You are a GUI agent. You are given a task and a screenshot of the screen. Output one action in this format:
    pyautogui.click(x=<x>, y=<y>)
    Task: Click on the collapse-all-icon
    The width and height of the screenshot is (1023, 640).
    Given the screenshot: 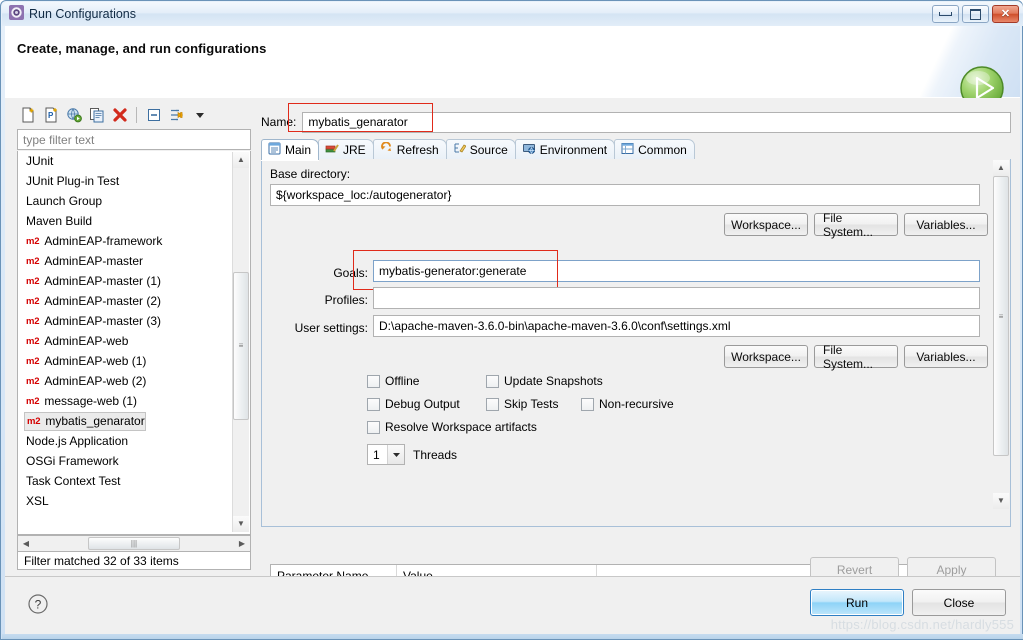 What is the action you would take?
    pyautogui.click(x=153, y=115)
    